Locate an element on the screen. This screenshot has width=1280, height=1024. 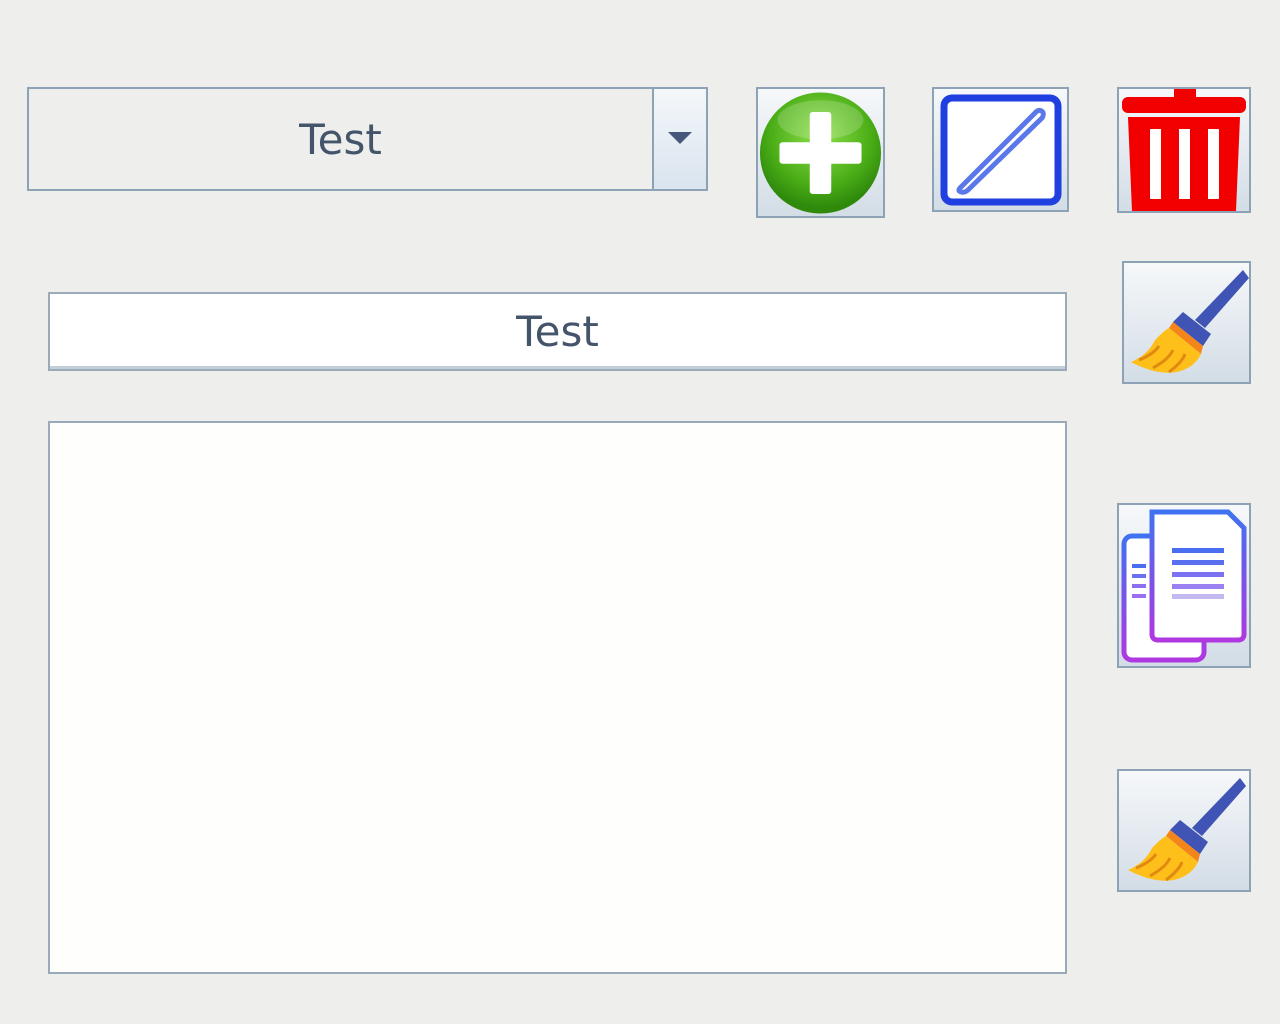
clear-field-button is located at coordinates (1186, 322).